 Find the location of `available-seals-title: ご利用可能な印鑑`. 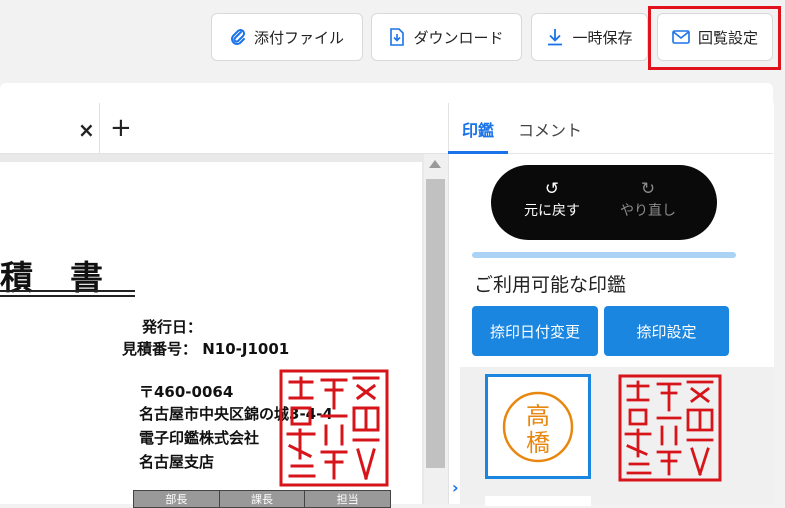

available-seals-title: ご利用可能な印鑑 is located at coordinates (550, 285).